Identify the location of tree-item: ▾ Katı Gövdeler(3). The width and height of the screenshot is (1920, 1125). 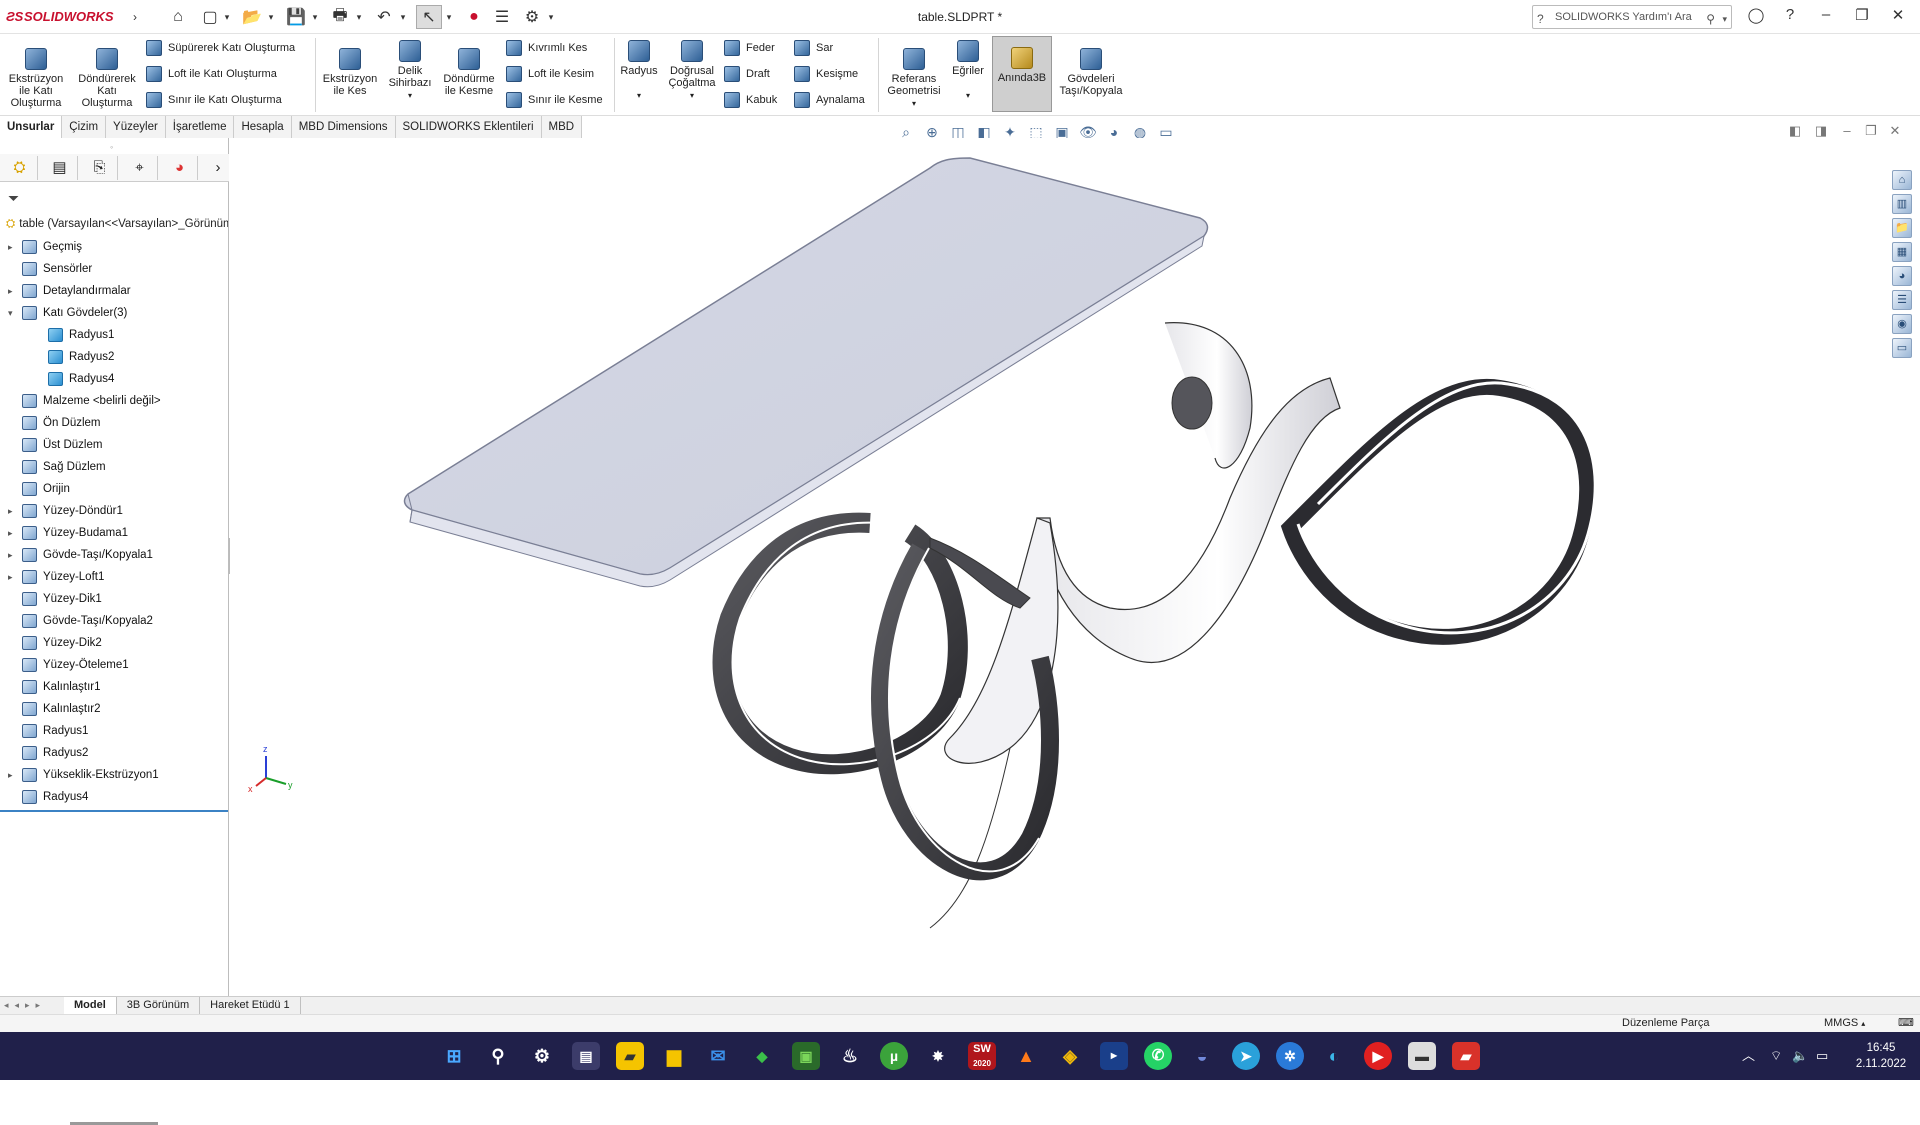
(67, 313).